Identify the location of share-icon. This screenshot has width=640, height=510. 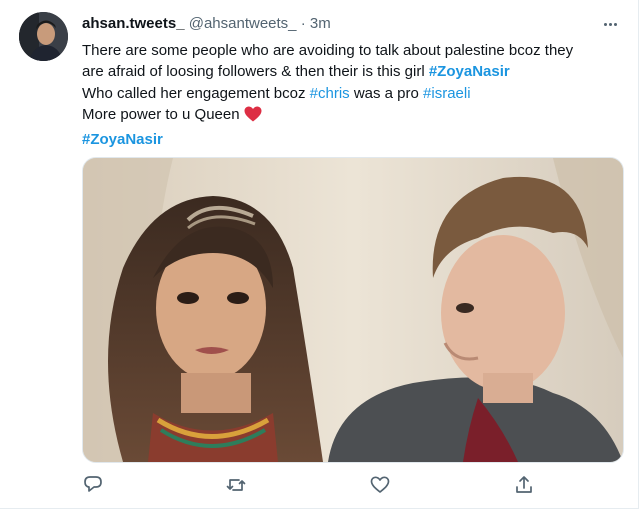
(524, 488).